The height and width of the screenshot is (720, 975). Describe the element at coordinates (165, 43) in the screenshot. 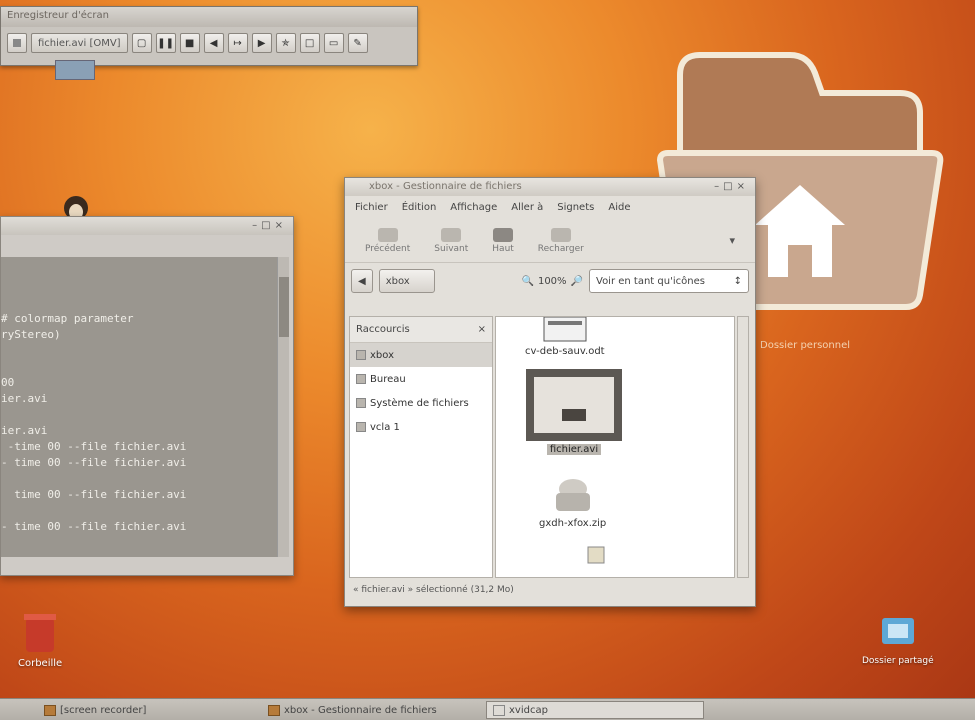

I see `pause-icon: ❚❚` at that location.